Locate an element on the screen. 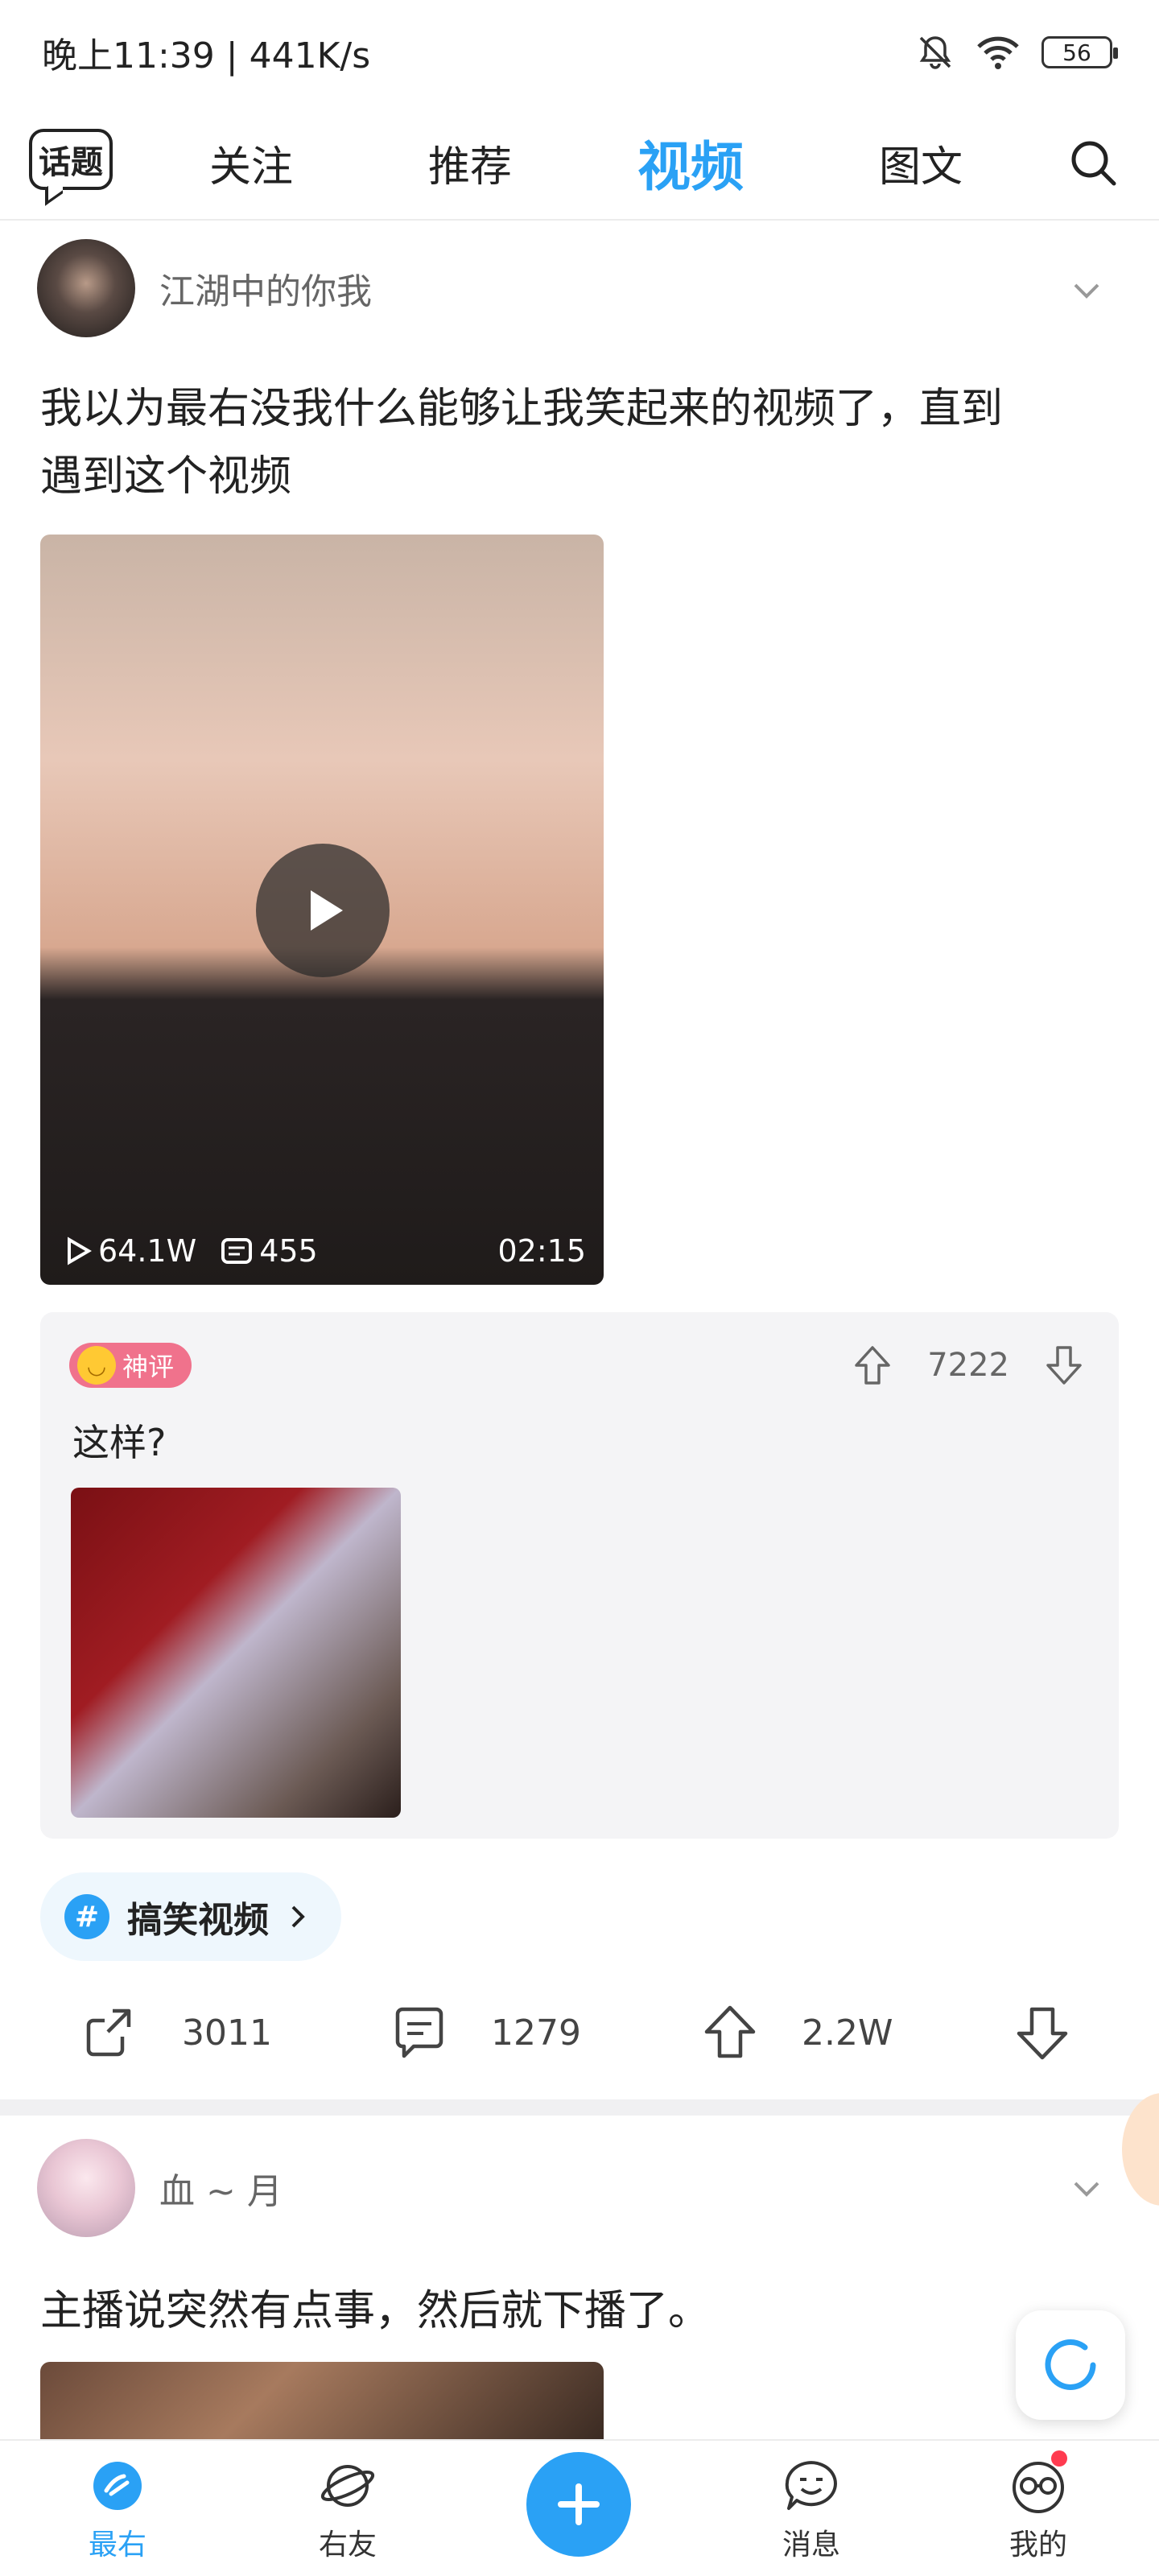  tab-image-text: 图文 is located at coordinates (921, 163).